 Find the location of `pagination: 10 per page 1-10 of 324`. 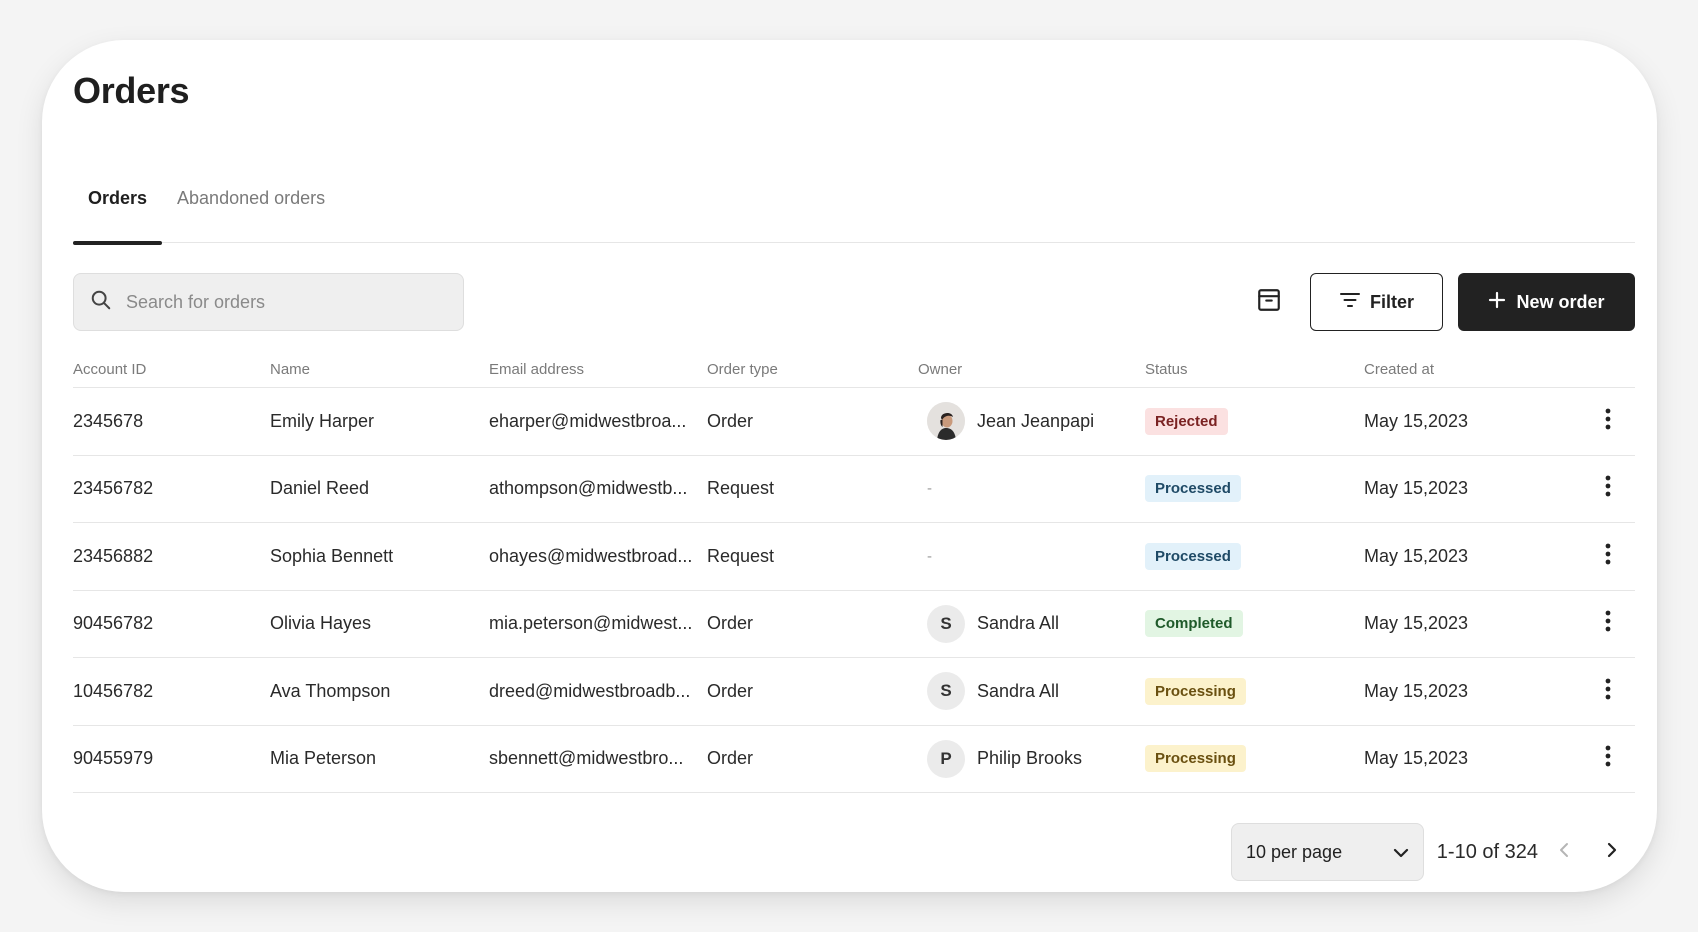

pagination: 10 per page 1-10 of 324 is located at coordinates (854, 852).